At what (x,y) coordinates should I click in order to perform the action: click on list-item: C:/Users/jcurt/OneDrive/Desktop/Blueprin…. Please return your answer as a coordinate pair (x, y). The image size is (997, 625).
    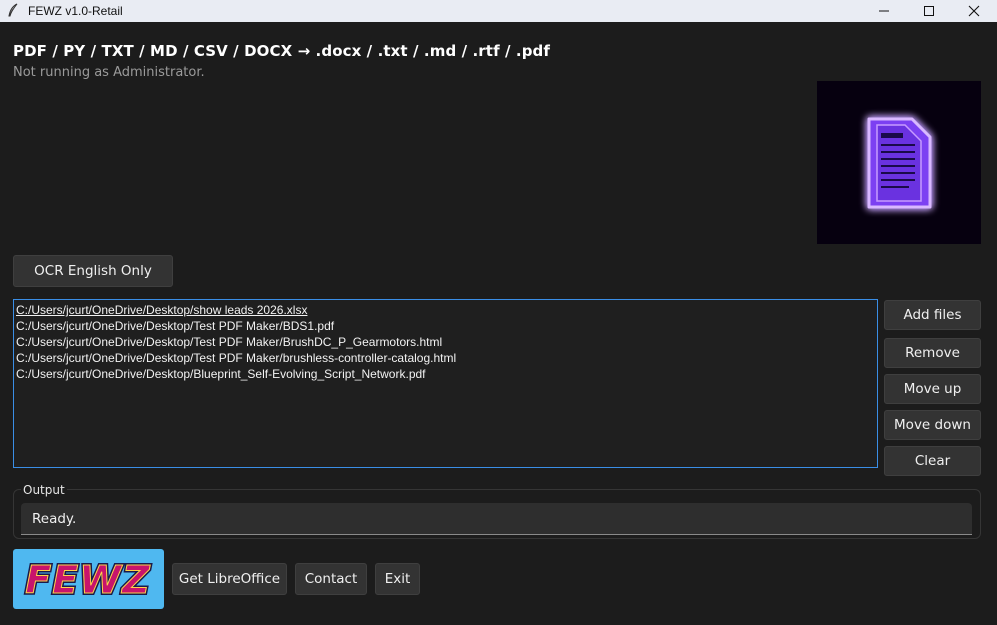
    Looking at the image, I should click on (445, 374).